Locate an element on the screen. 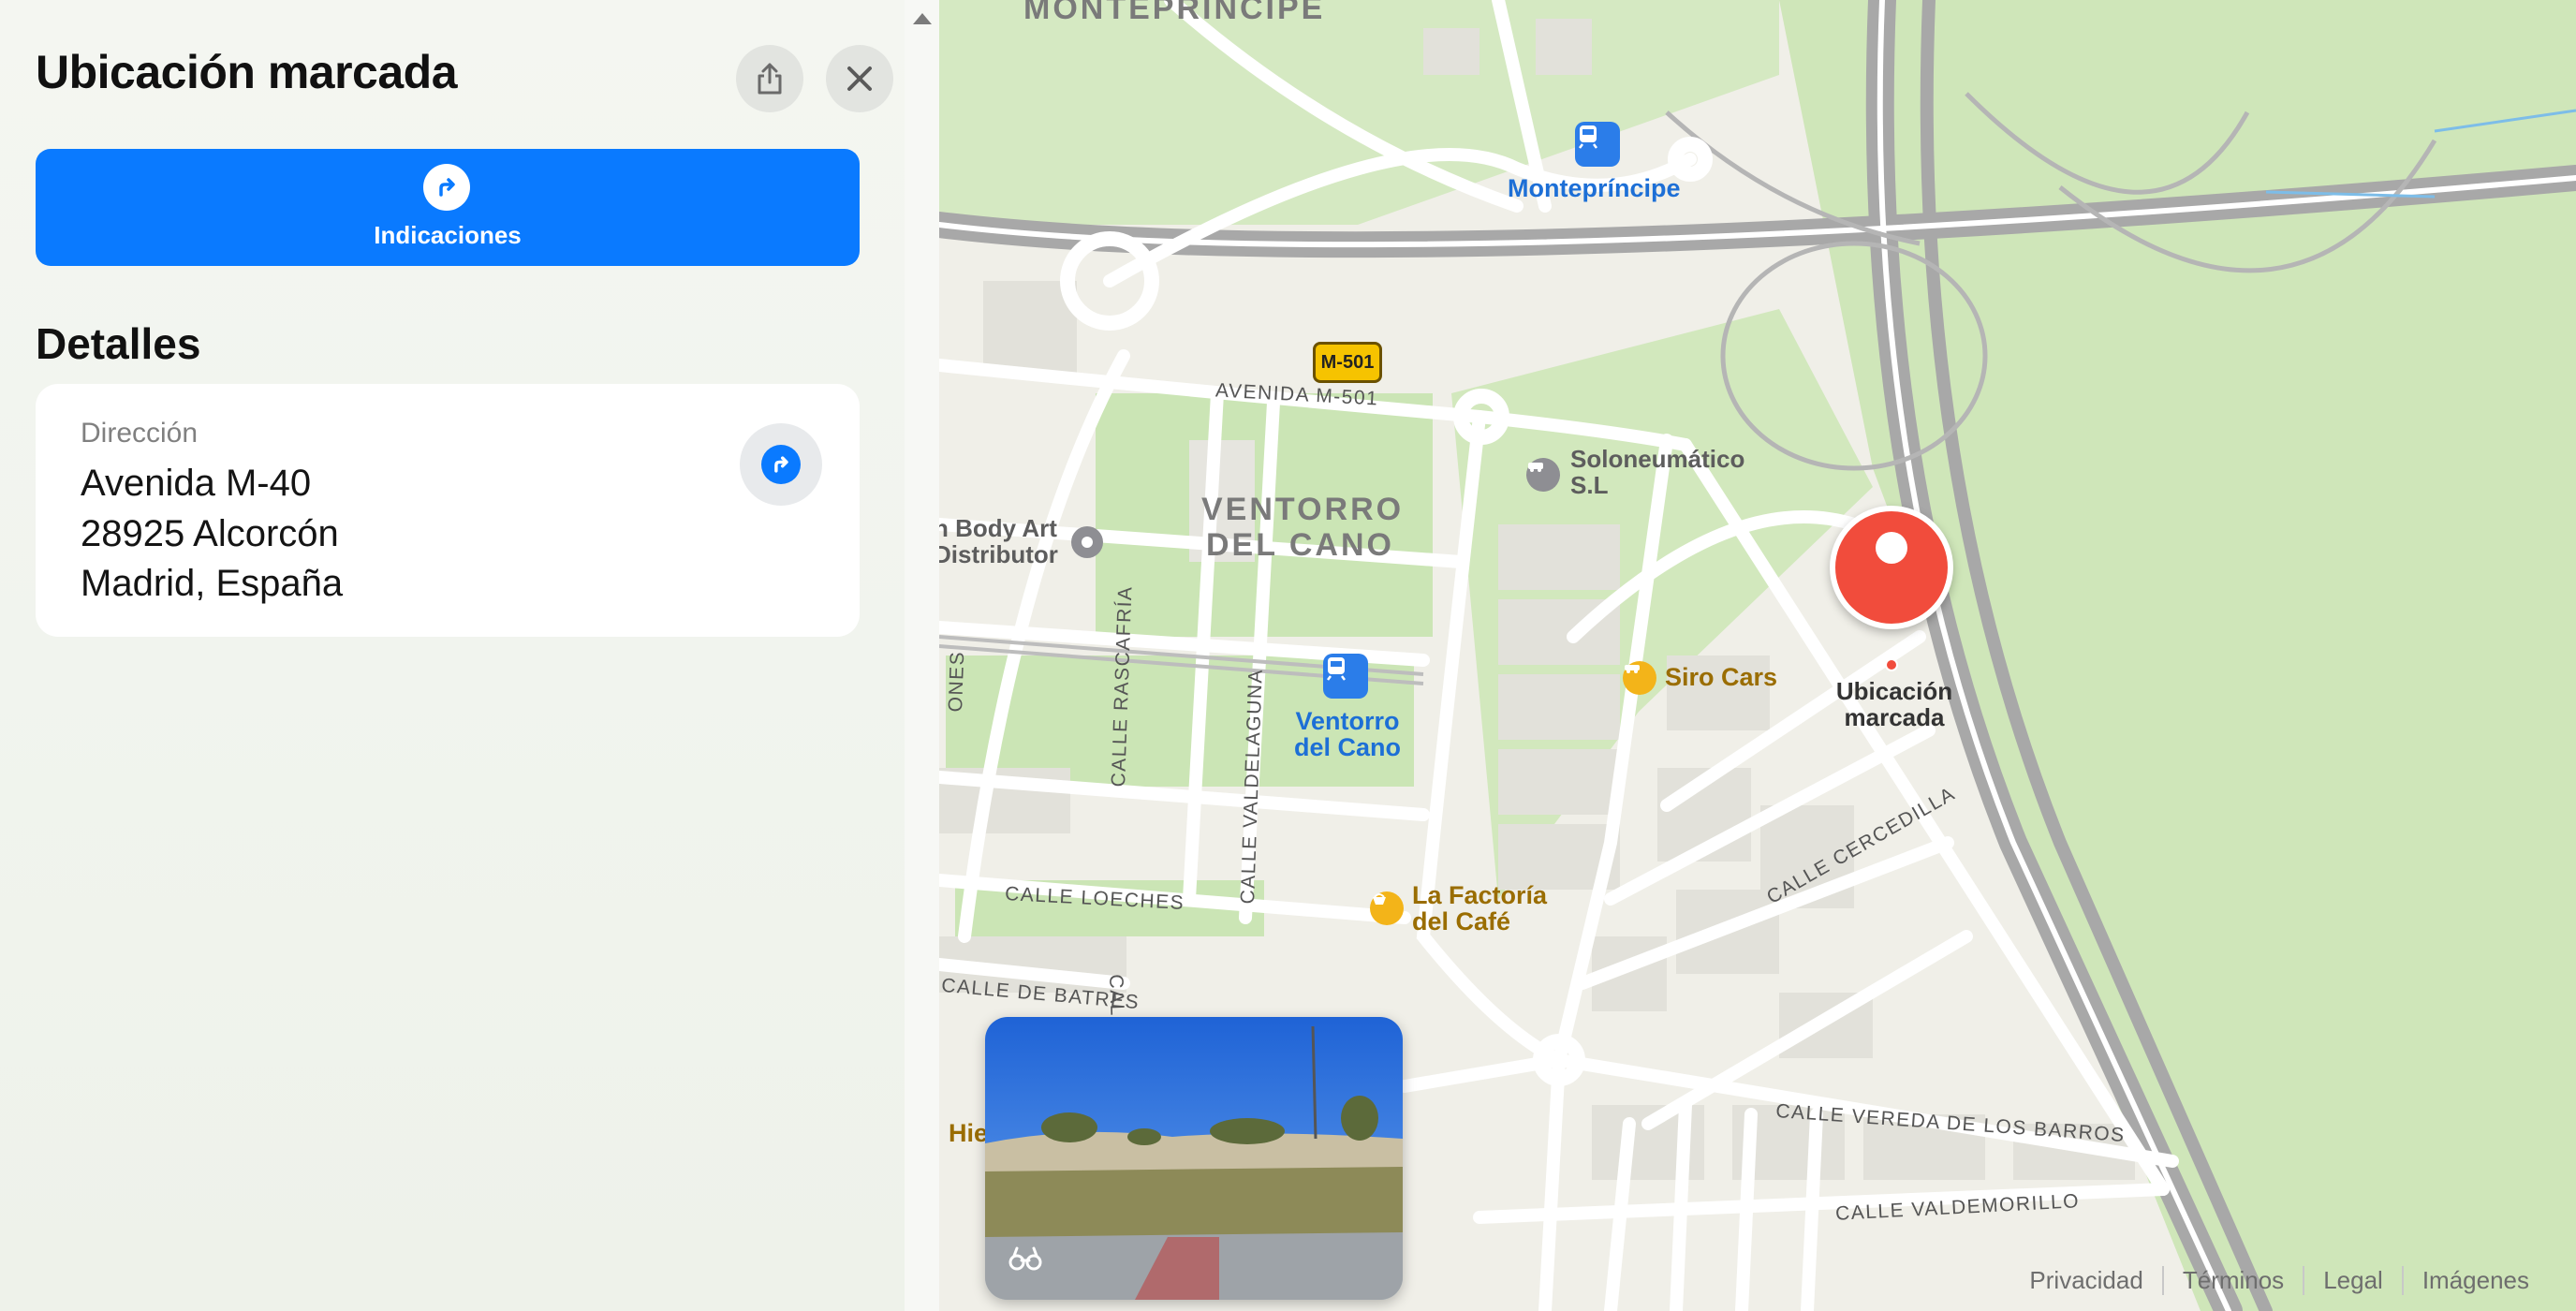 The height and width of the screenshot is (1311, 2576). pin-label: Ubicación marcada is located at coordinates (1894, 704).